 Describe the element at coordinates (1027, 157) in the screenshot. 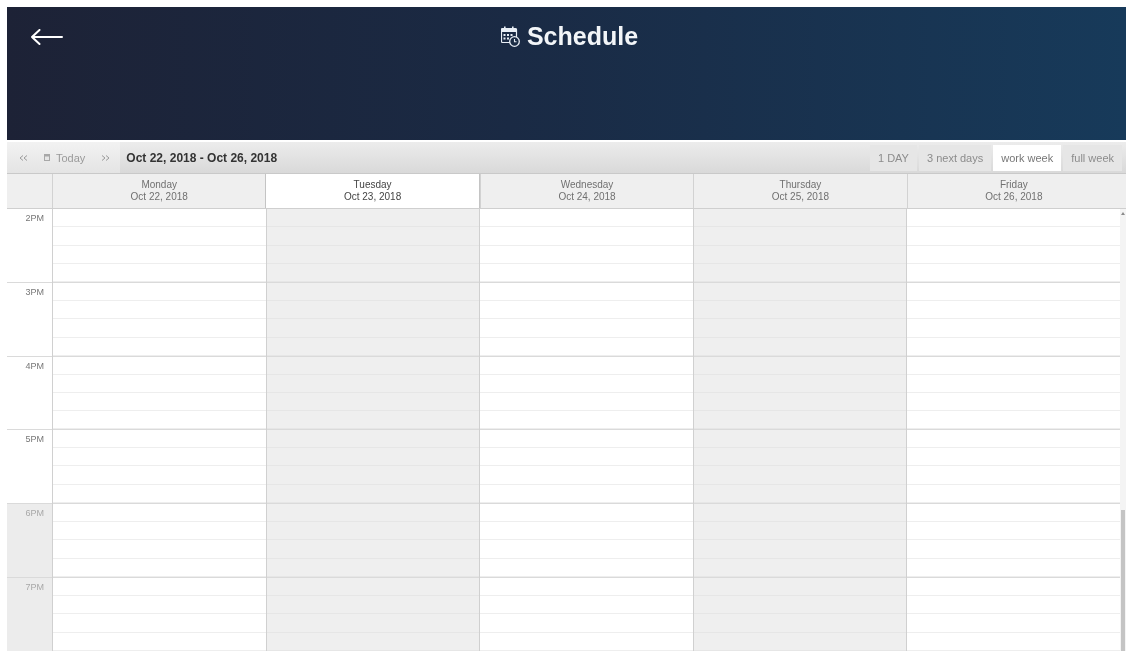

I see `view-tab: work week` at that location.